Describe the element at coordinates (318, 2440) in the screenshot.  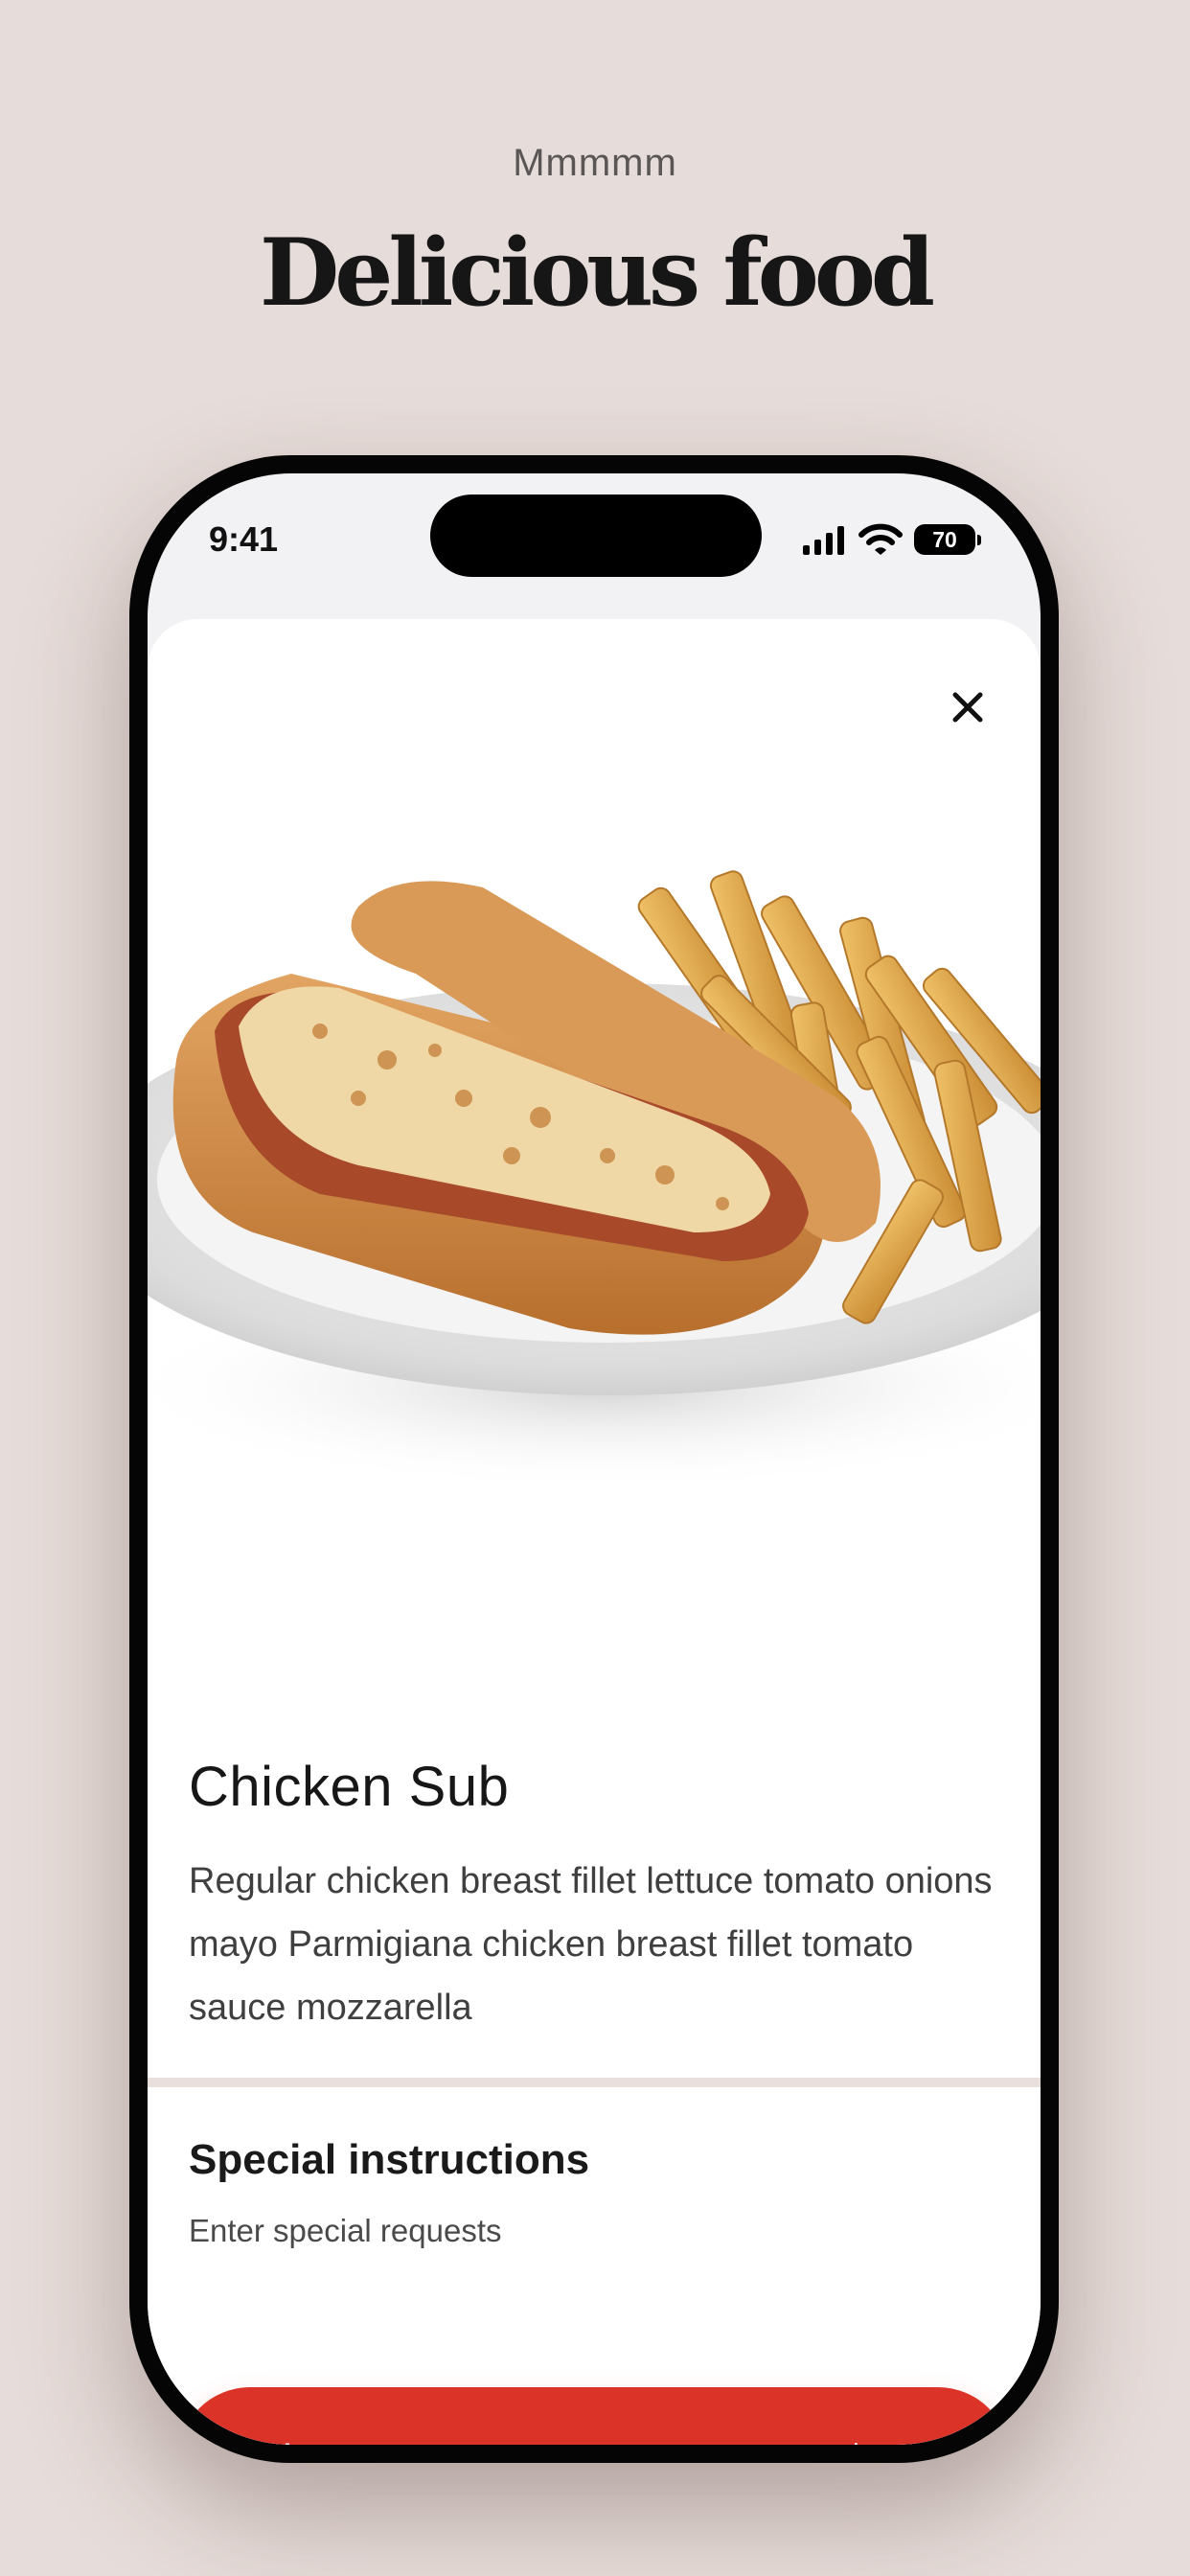
I see `add-to-cart-label: Add to cart` at that location.